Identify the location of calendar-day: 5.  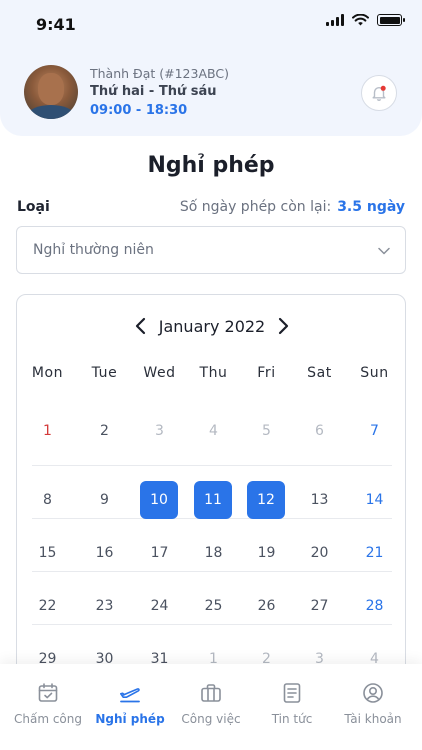
(266, 431).